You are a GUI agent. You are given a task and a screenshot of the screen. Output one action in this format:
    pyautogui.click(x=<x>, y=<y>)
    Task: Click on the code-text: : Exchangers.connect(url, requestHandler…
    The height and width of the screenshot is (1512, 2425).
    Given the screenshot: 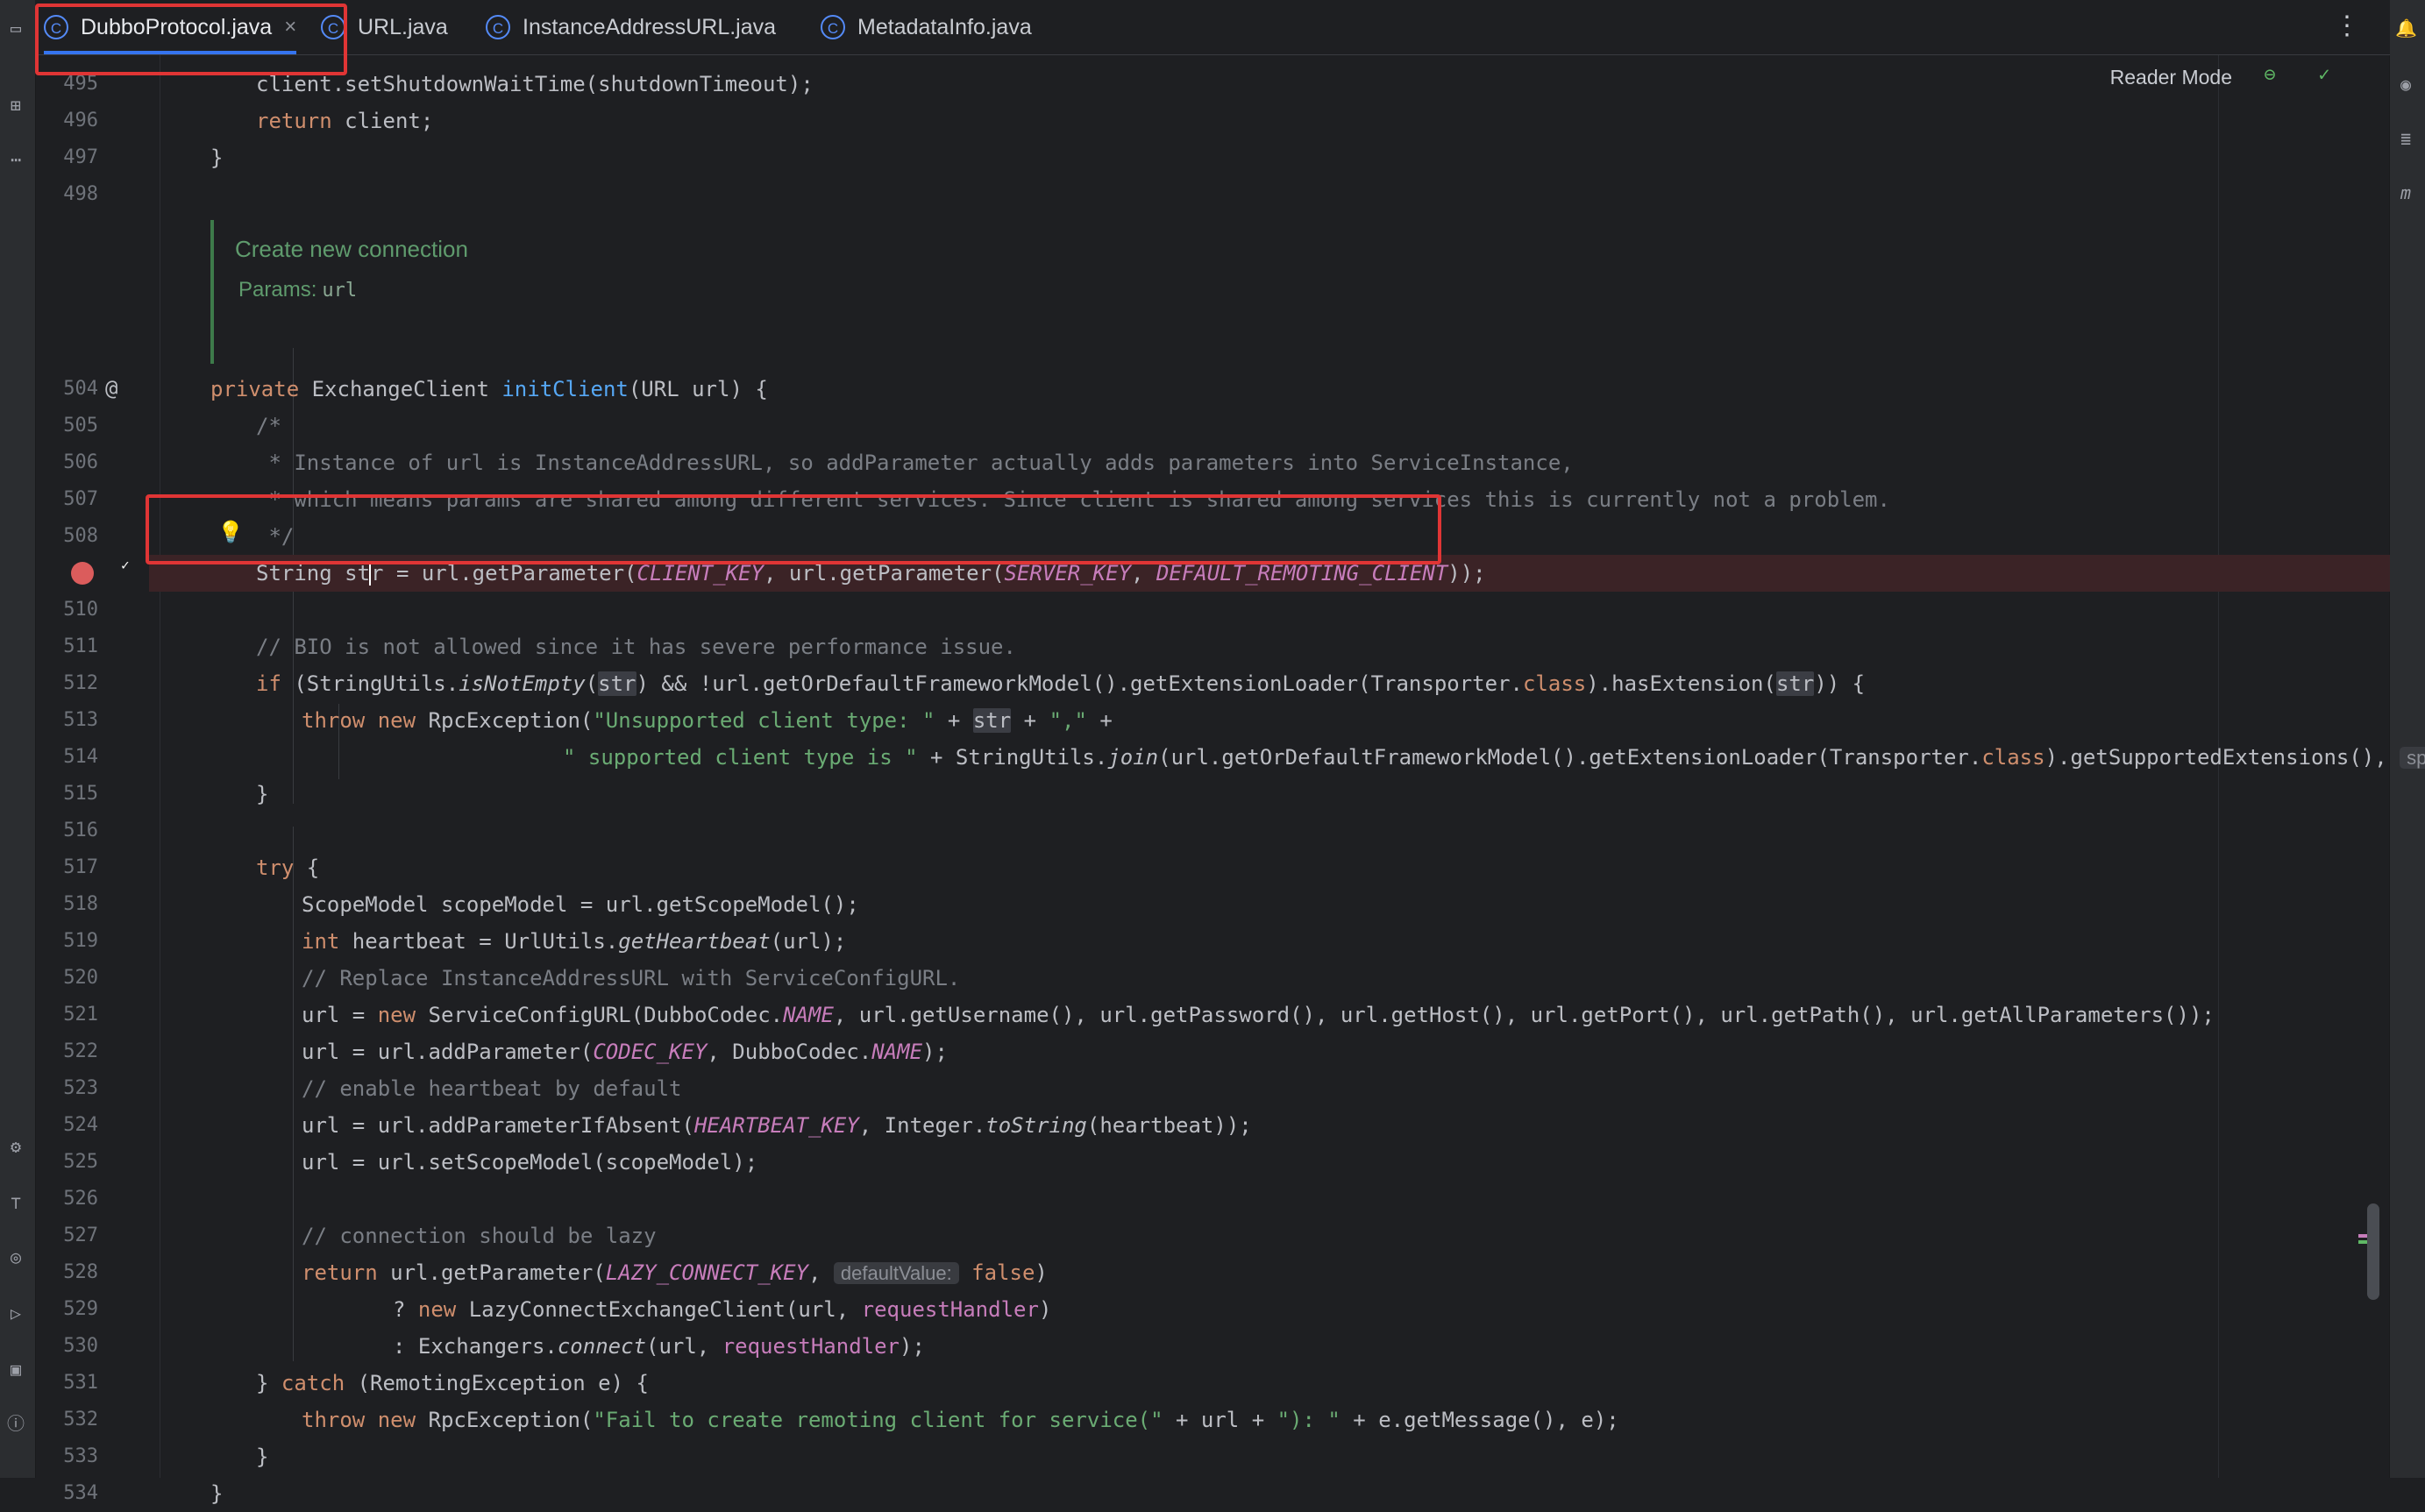 What is the action you would take?
    pyautogui.click(x=659, y=1346)
    